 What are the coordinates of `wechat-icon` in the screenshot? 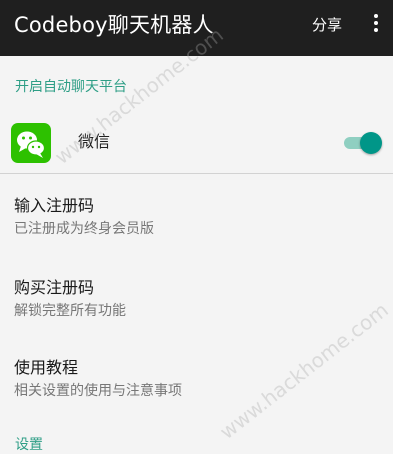 It's located at (31, 143).